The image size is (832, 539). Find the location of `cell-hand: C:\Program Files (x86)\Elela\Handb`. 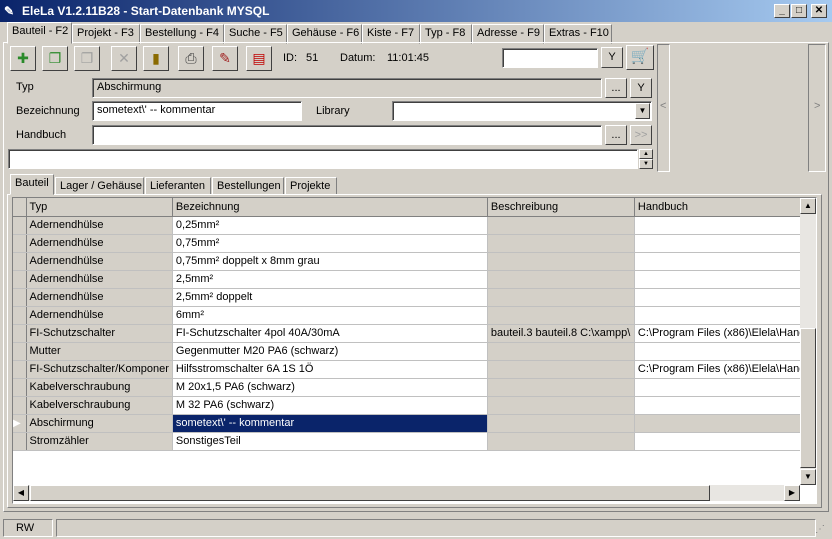

cell-hand: C:\Program Files (x86)\Elela\Handb is located at coordinates (725, 333).